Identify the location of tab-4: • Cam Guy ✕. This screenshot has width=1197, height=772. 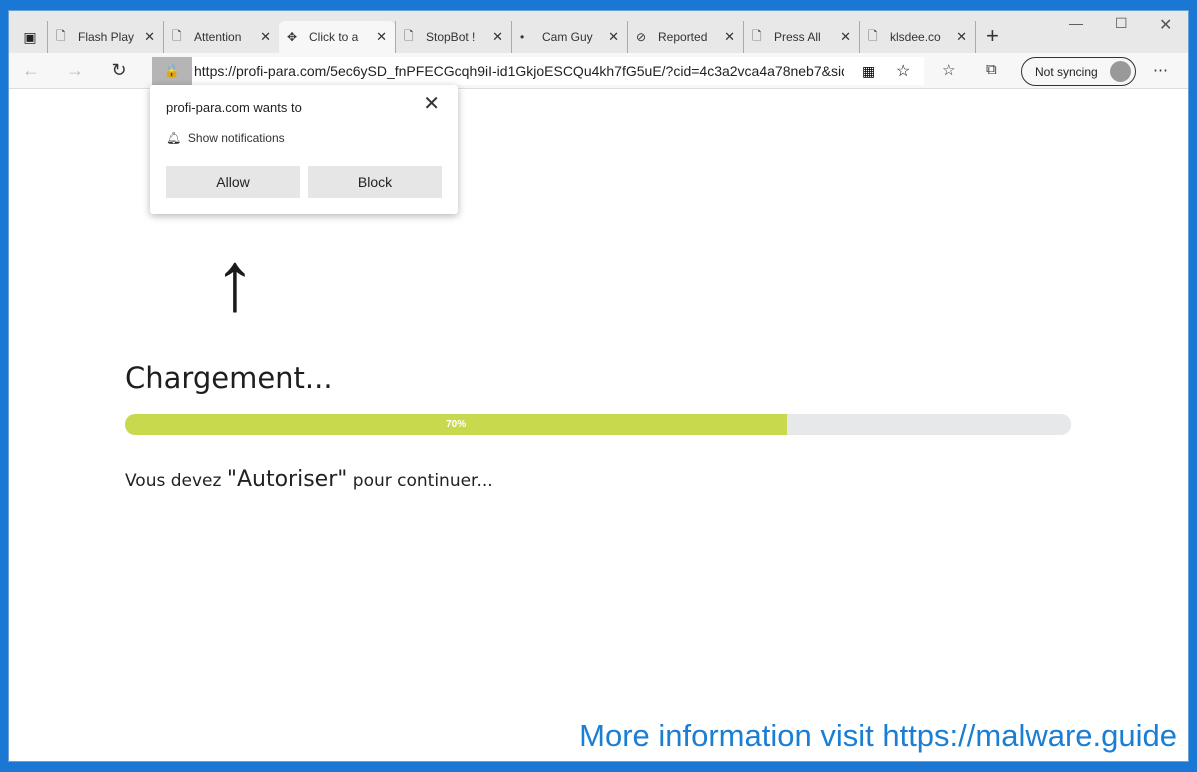
(569, 37).